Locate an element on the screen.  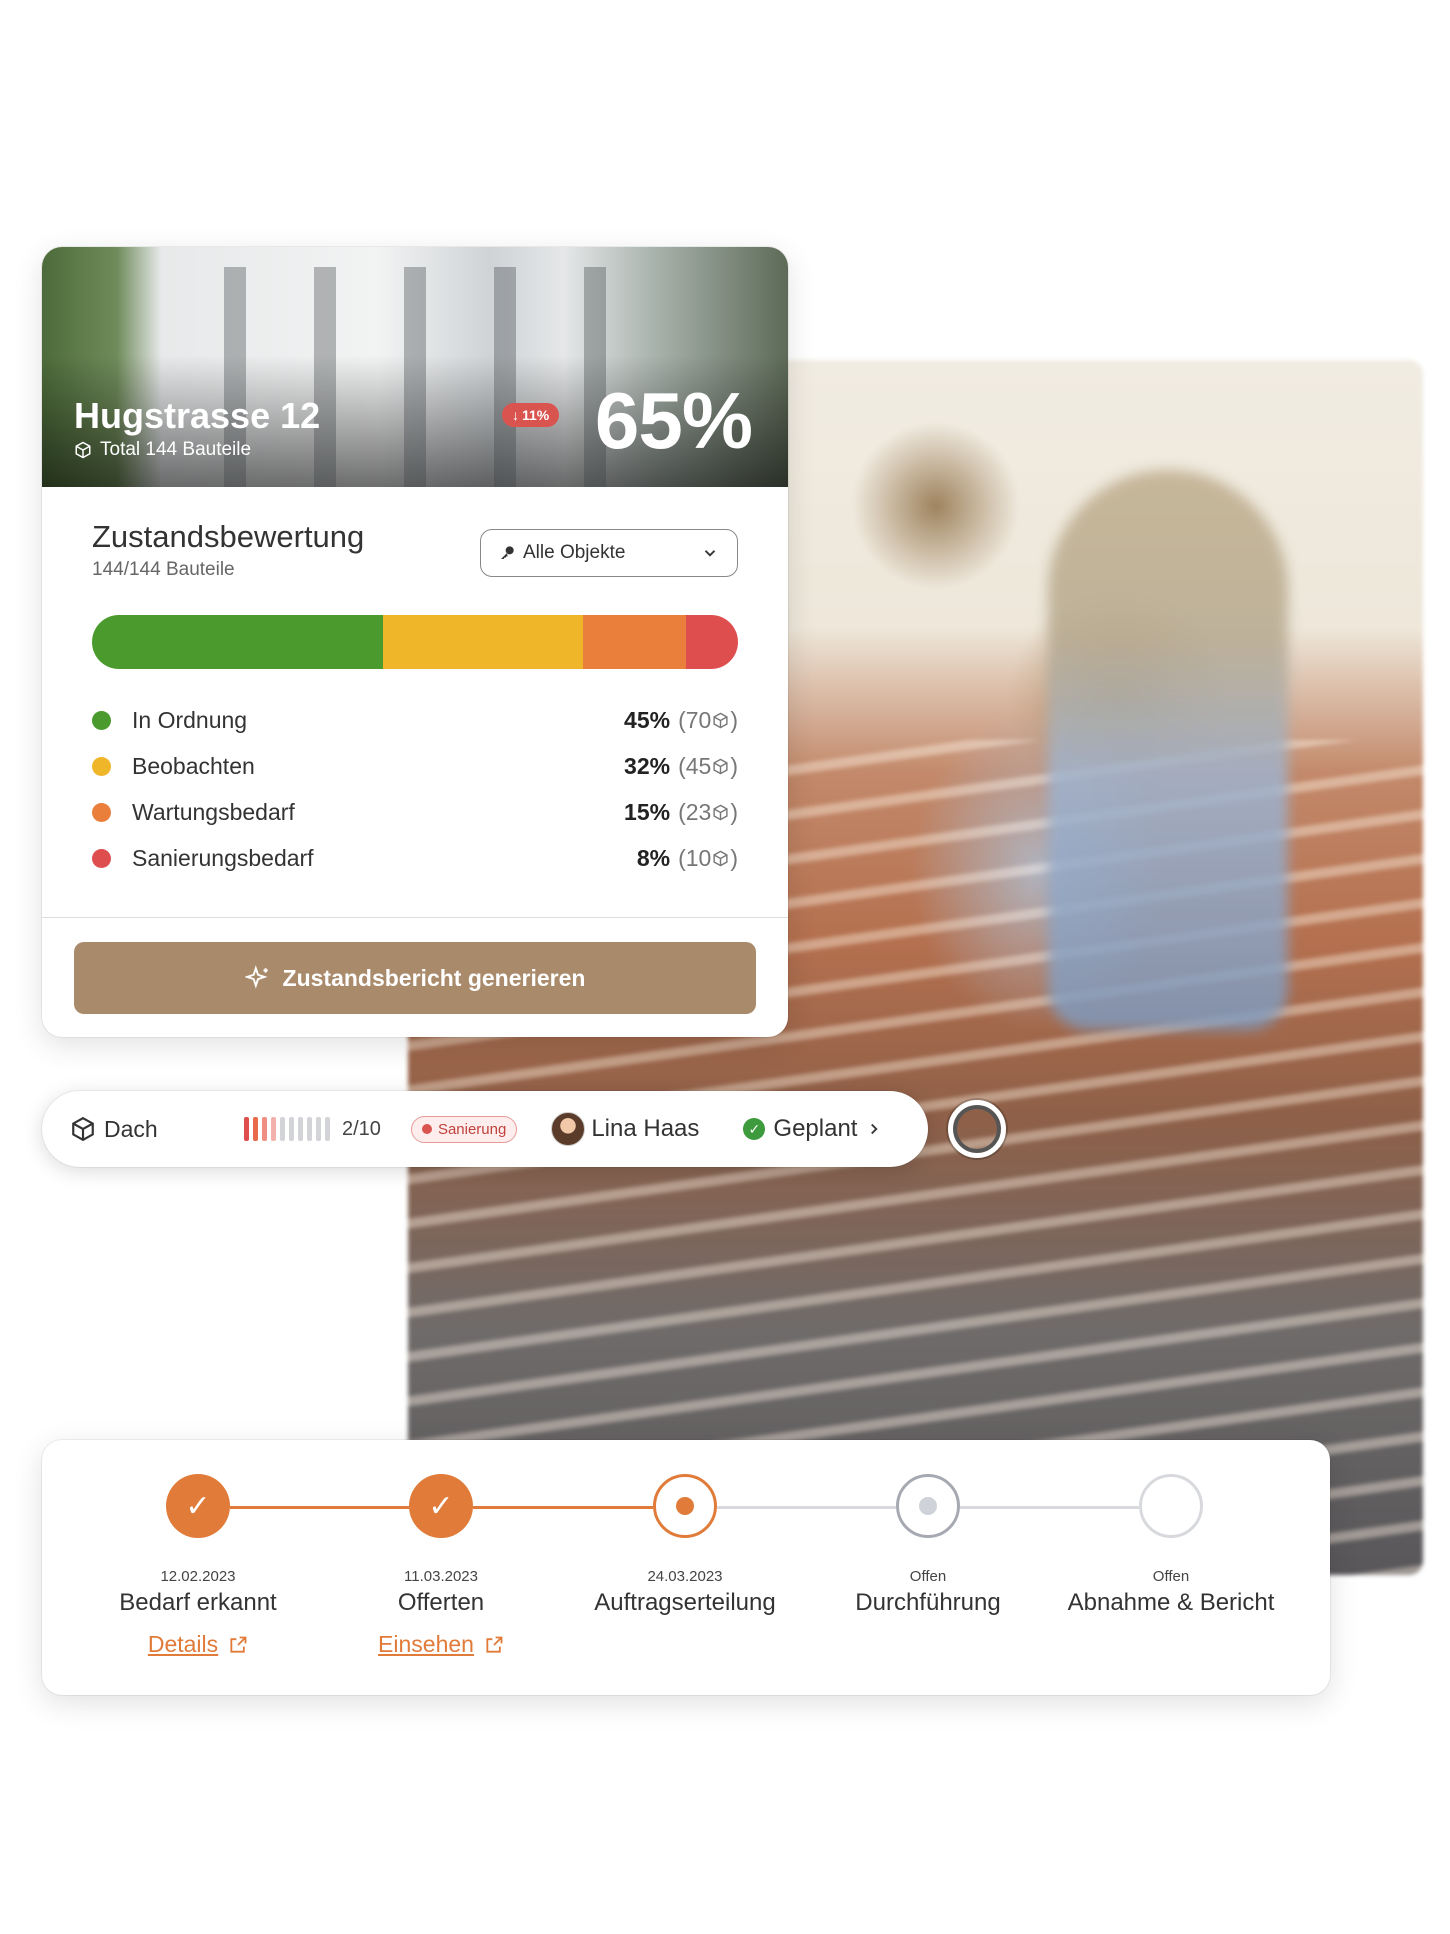
planning-status-label: Geplant is located at coordinates (815, 1128).